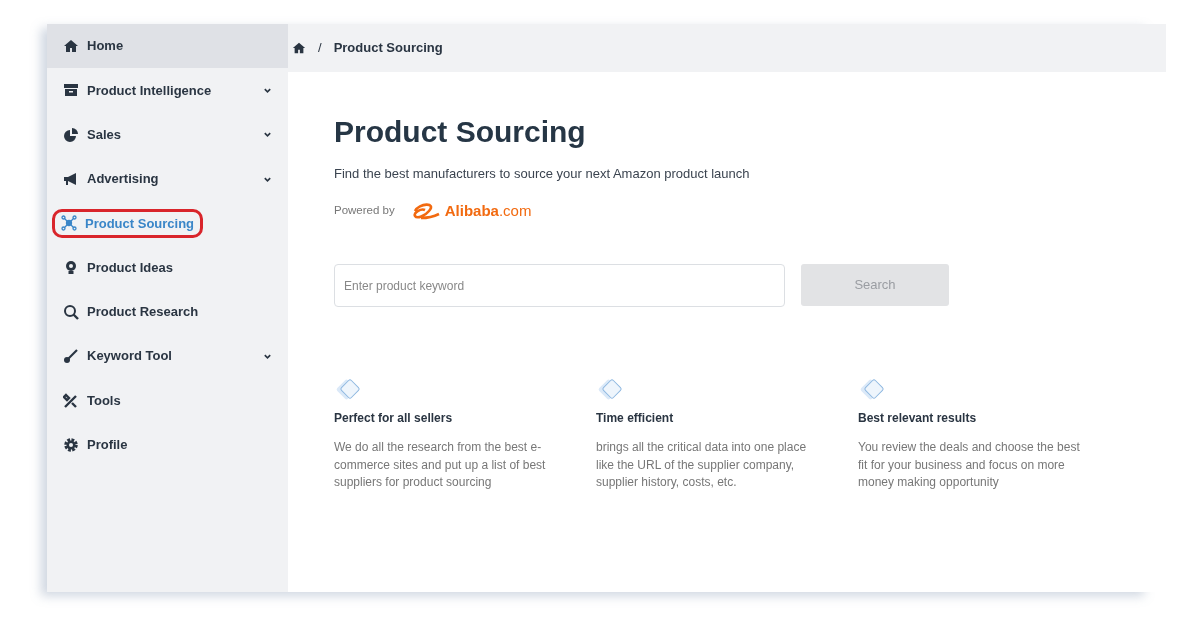 Image resolution: width=1198 pixels, height=617 pixels. Describe the element at coordinates (104, 135) in the screenshot. I see `sidebar-item-label: Sales` at that location.